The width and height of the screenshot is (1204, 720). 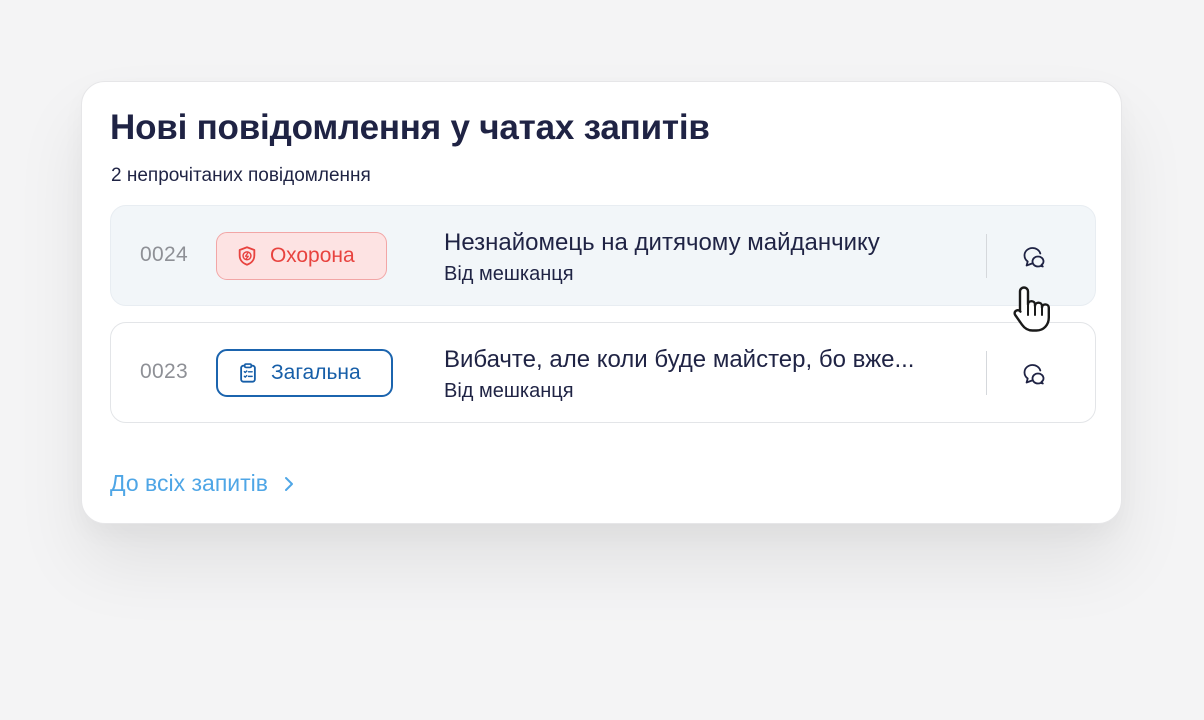 What do you see at coordinates (241, 175) in the screenshot?
I see `unread-count: 2 непрочітаних повідомлення` at bounding box center [241, 175].